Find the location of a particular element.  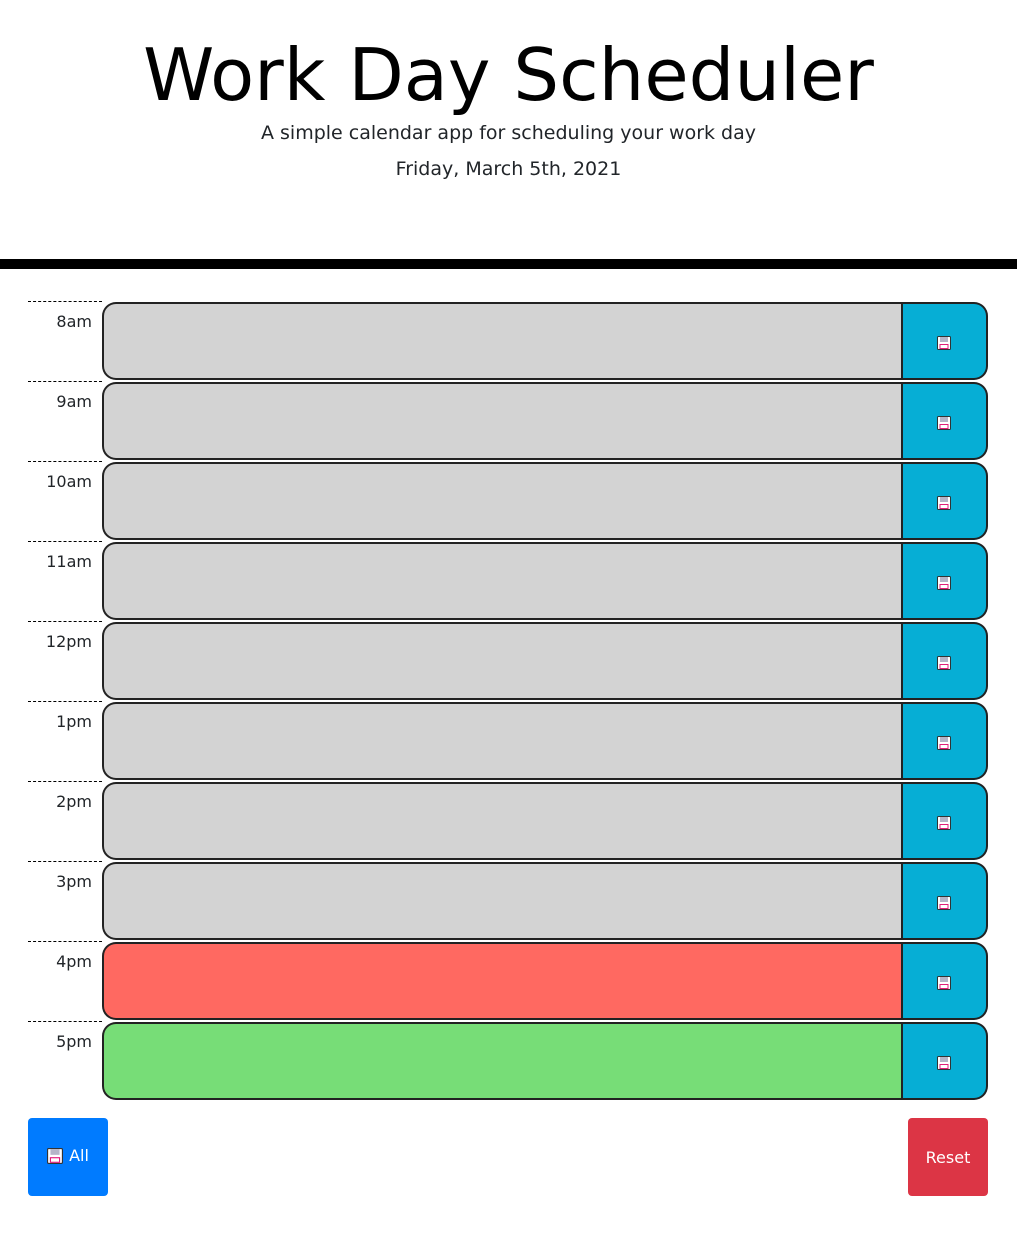

hour-label: 2pm is located at coordinates (65, 821).